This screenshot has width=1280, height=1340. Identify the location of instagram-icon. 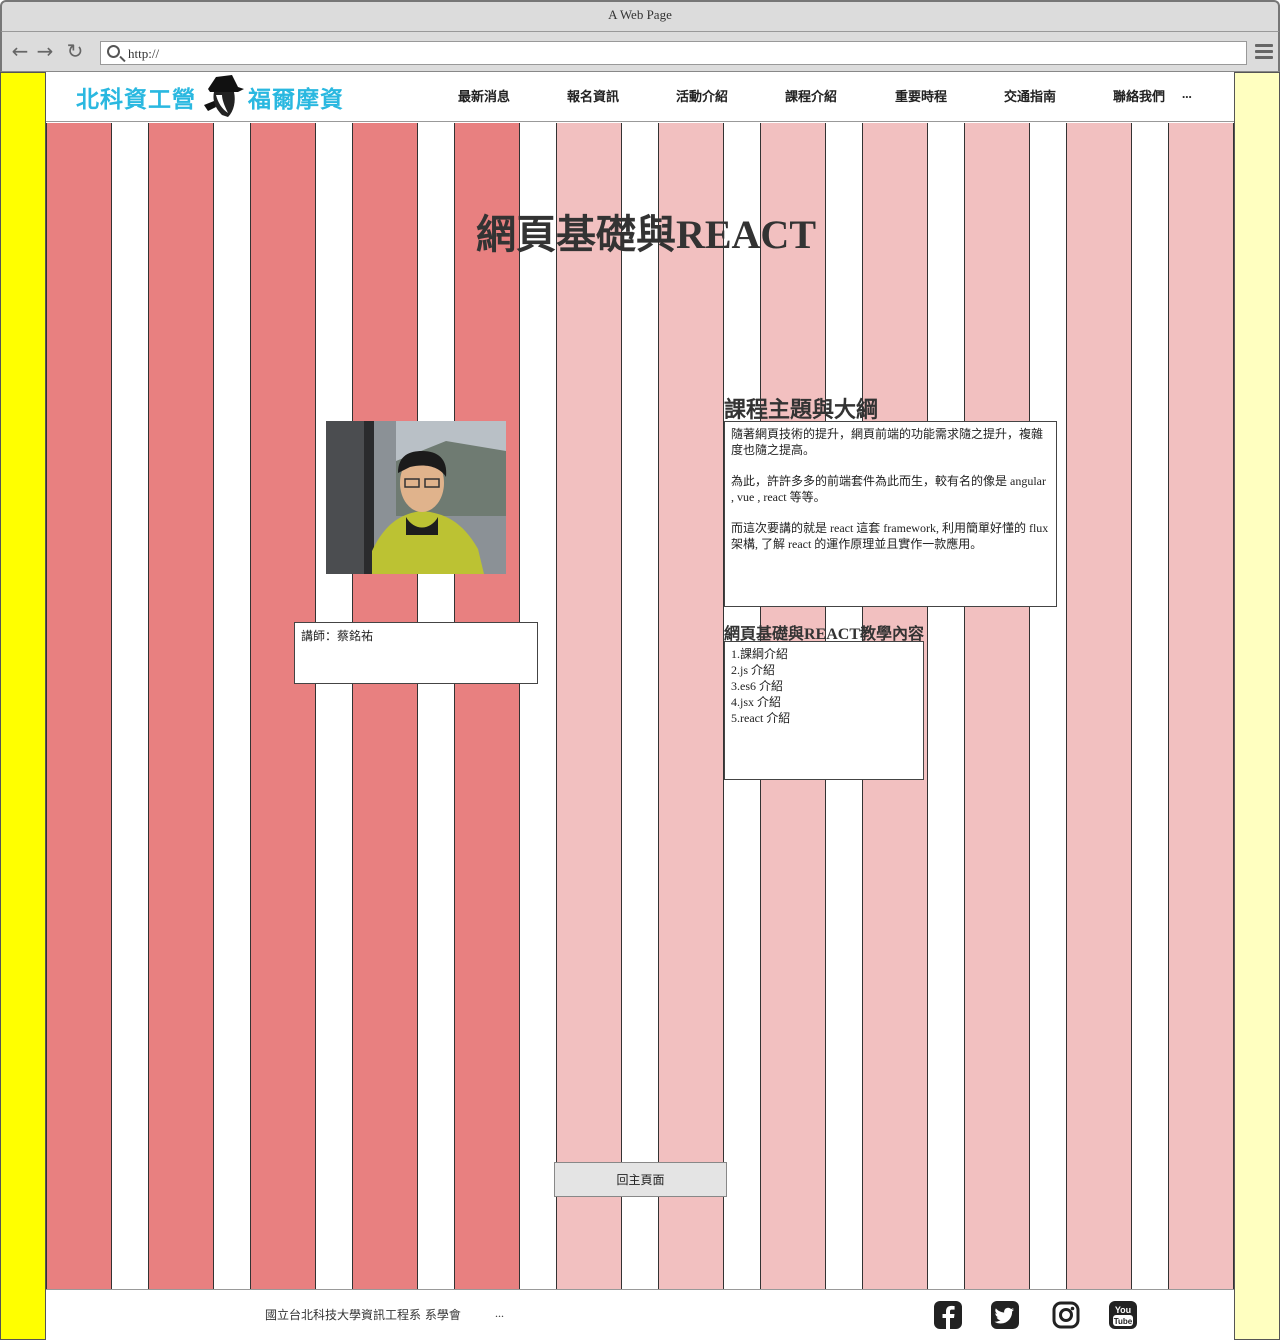
(1066, 1315).